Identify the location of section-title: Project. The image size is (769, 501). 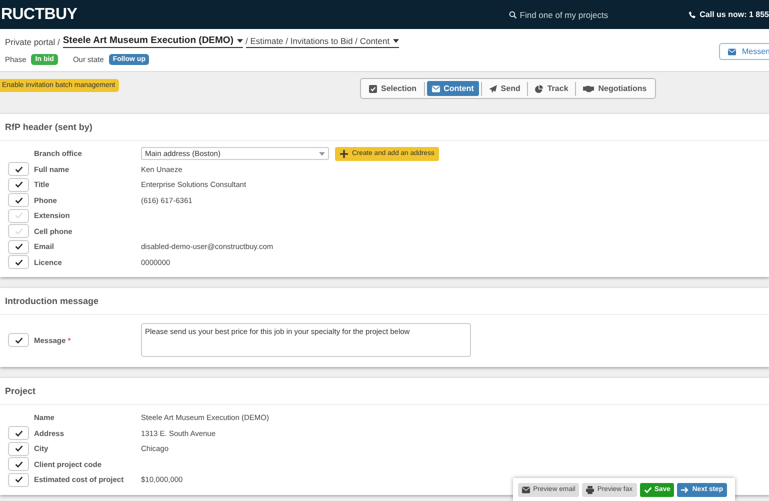
(384, 391).